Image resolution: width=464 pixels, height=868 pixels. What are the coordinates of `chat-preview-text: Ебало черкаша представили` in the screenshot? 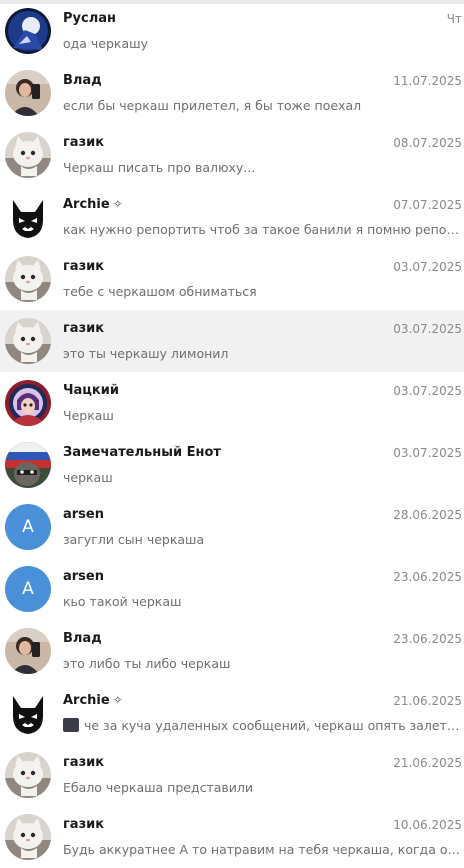 It's located at (158, 787).